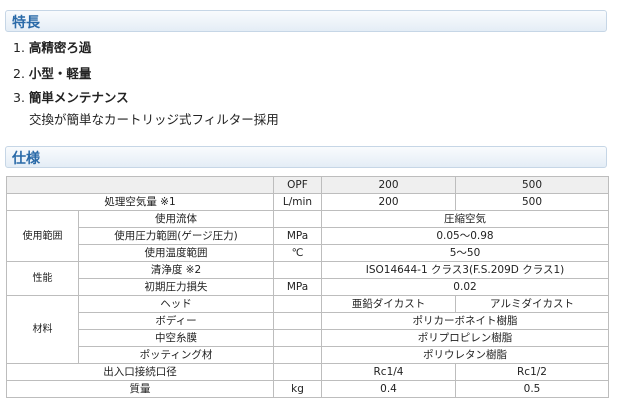 This screenshot has height=401, width=622. What do you see at coordinates (465, 355) in the screenshot?
I see `value-cell: ポリウレタン樹脂` at bounding box center [465, 355].